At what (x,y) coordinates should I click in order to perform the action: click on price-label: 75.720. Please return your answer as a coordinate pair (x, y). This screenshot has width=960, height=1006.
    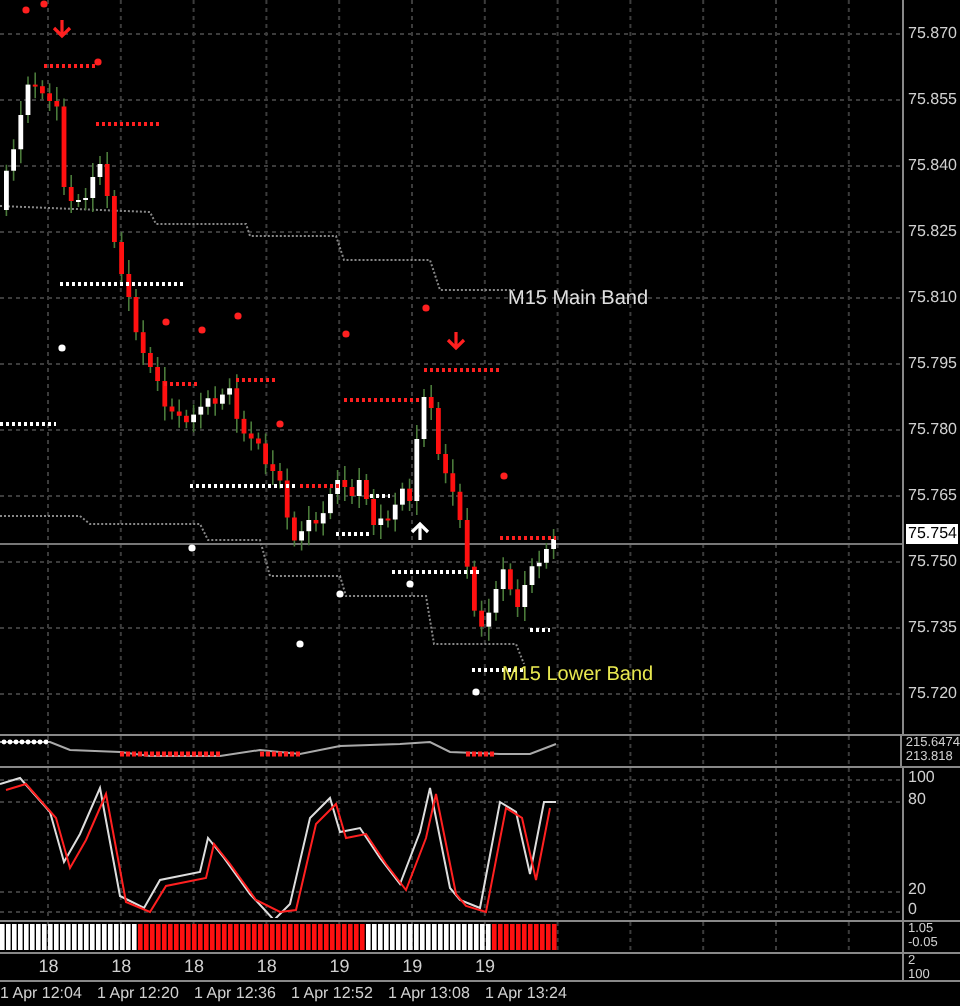
    Looking at the image, I should click on (933, 694).